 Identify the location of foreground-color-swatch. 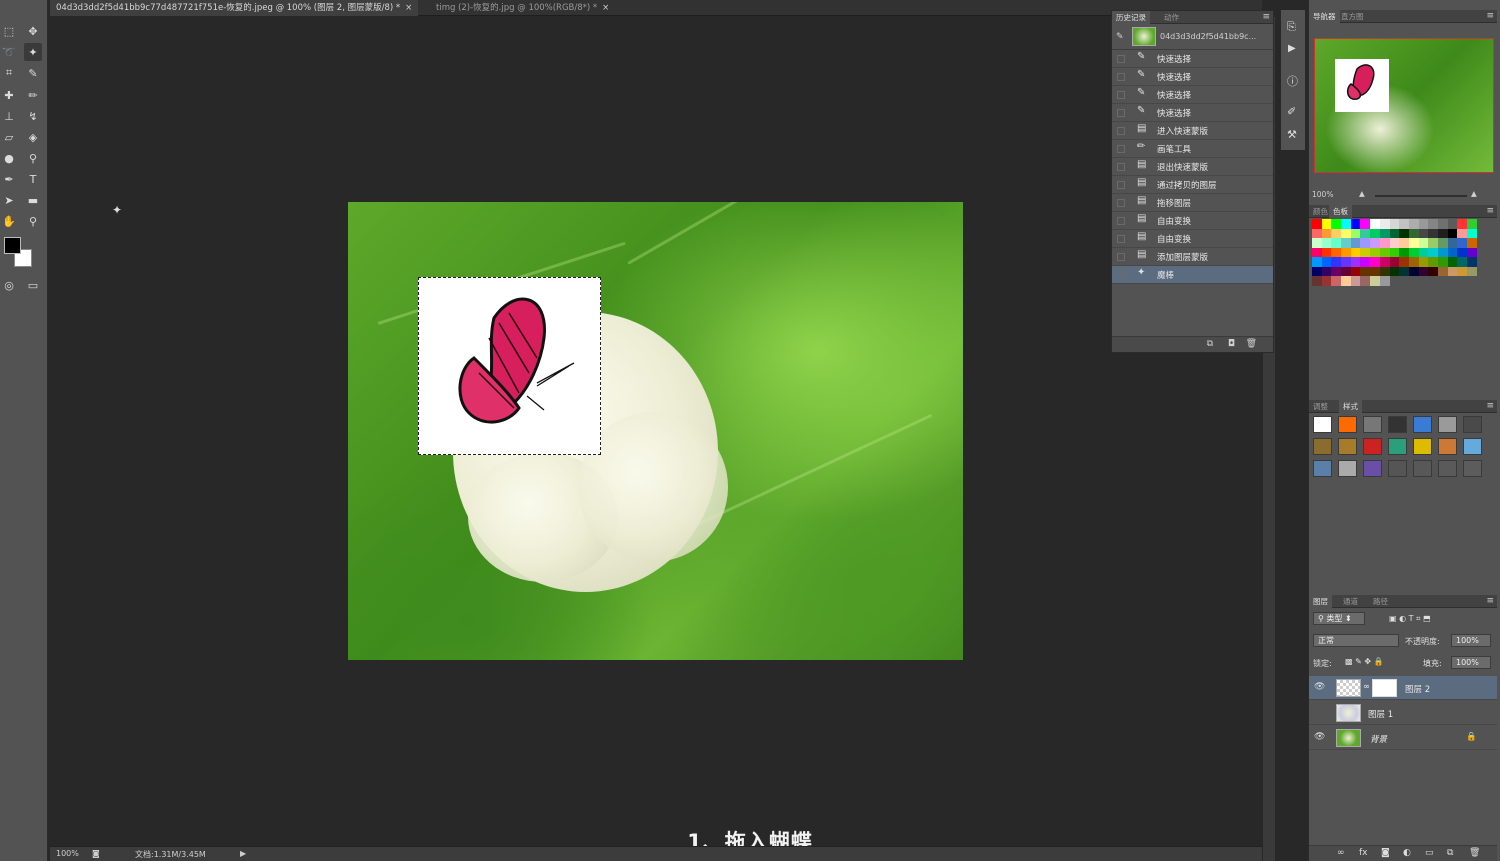
(12, 245).